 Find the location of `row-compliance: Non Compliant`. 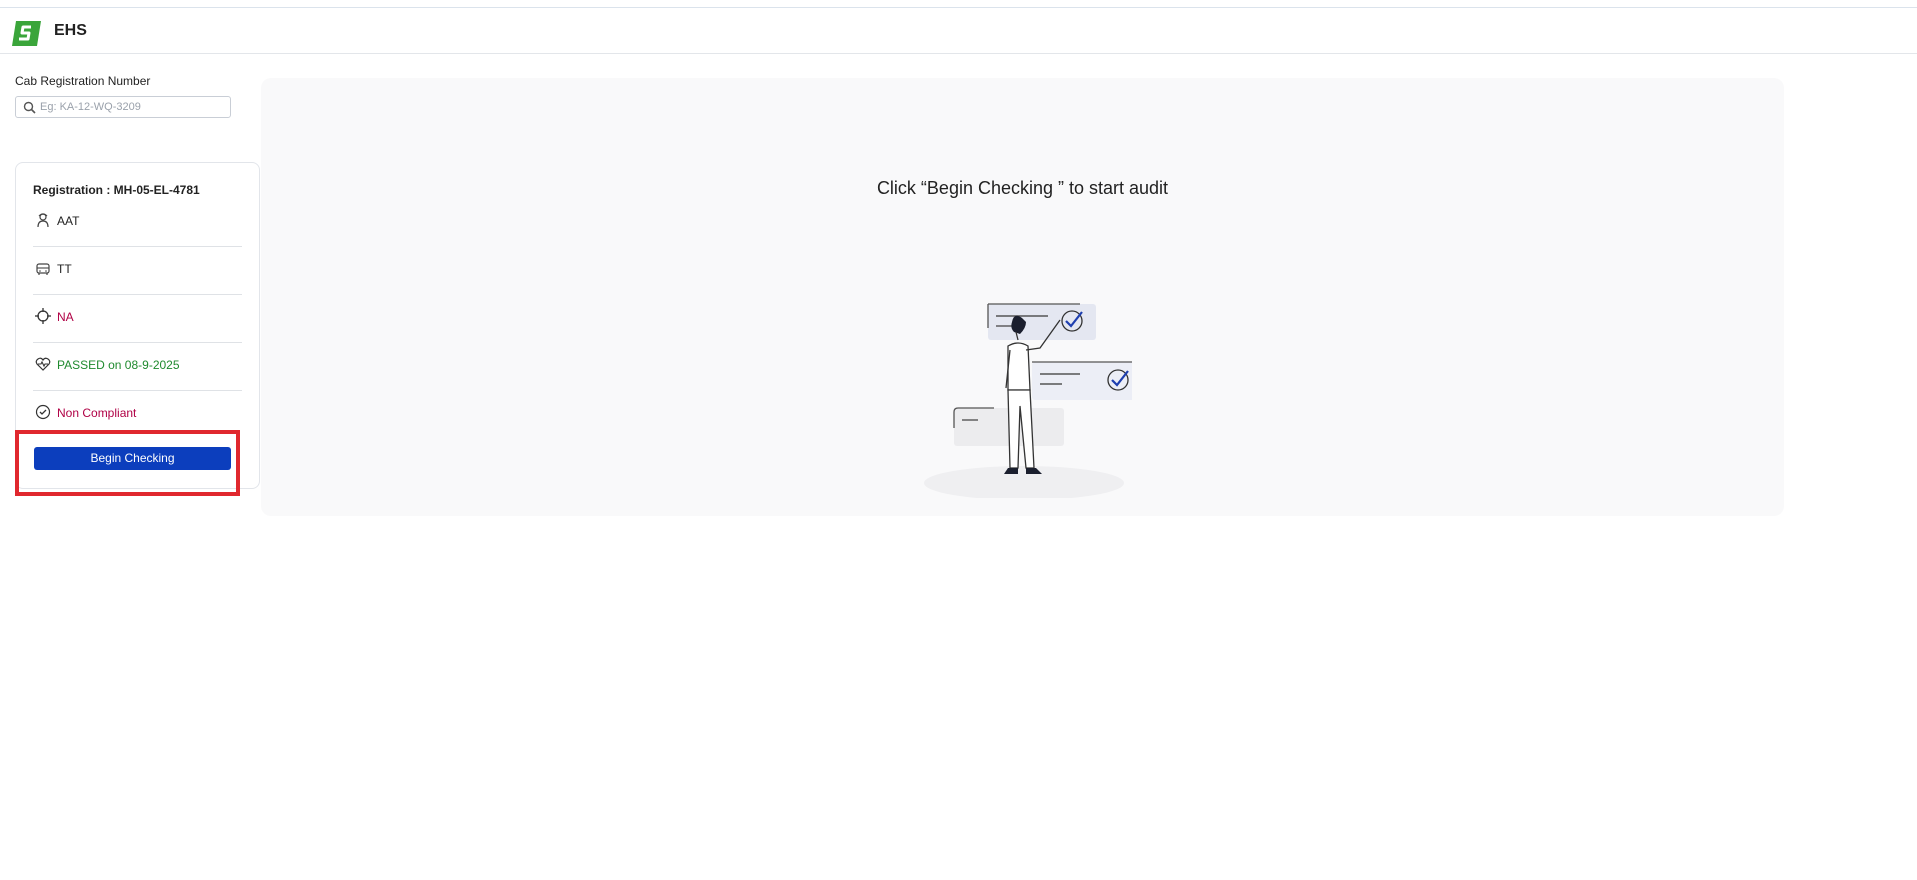

row-compliance: Non Compliant is located at coordinates (137, 414).